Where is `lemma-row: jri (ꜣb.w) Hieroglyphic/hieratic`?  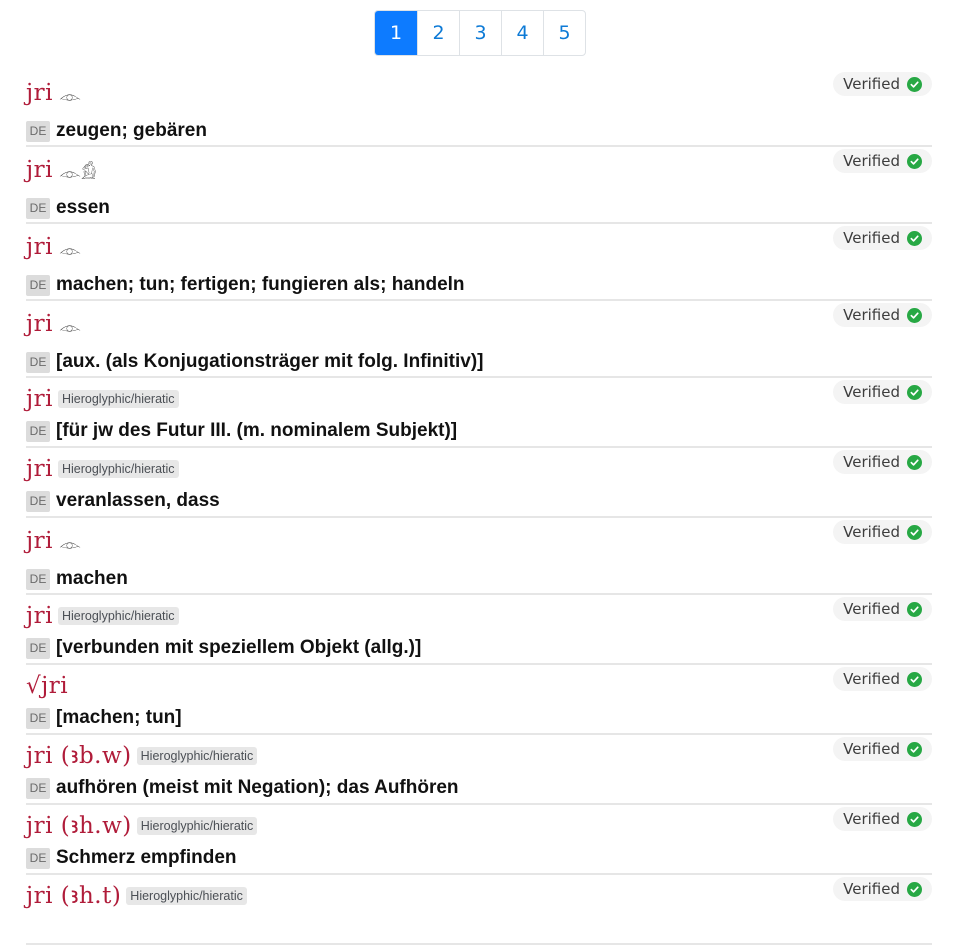 lemma-row: jri (ꜣb.w) Hieroglyphic/hieratic is located at coordinates (142, 756).